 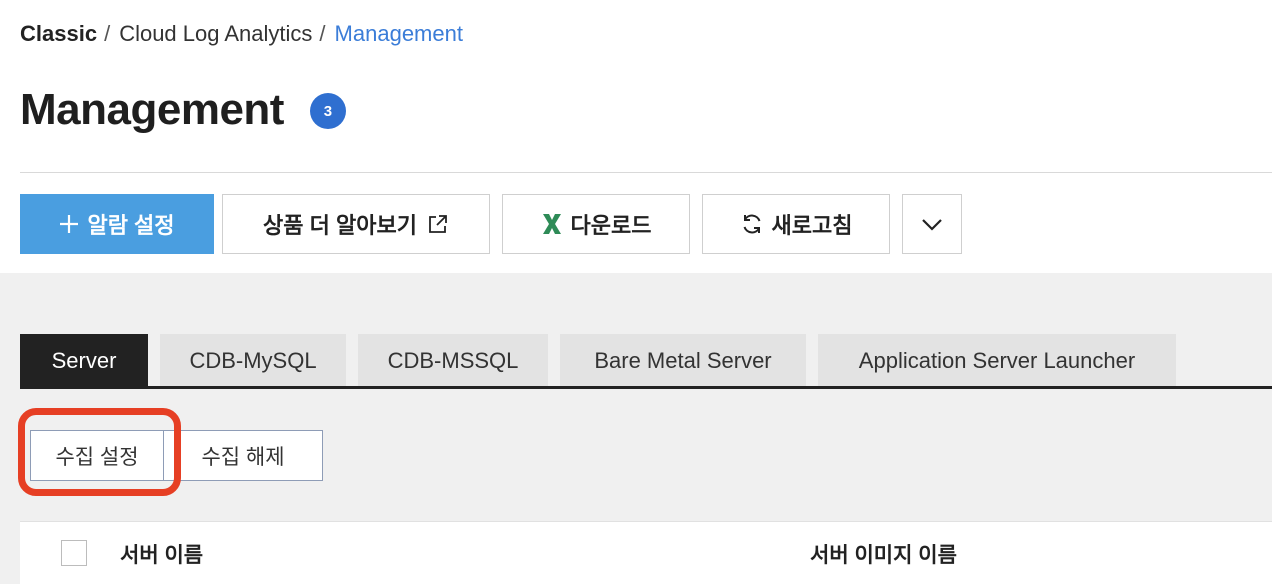 I want to click on page-header: Management 3, so click(x=183, y=110).